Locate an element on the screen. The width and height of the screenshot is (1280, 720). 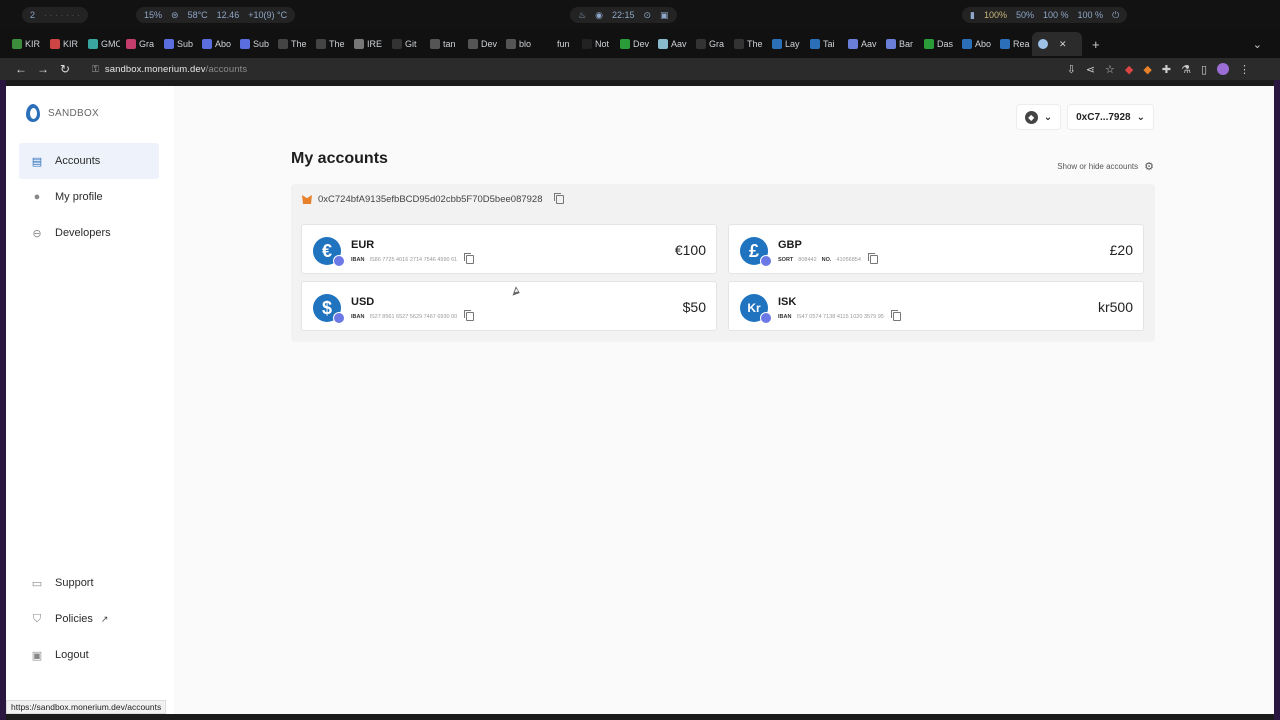
profile-avatar is located at coordinates (1223, 69).